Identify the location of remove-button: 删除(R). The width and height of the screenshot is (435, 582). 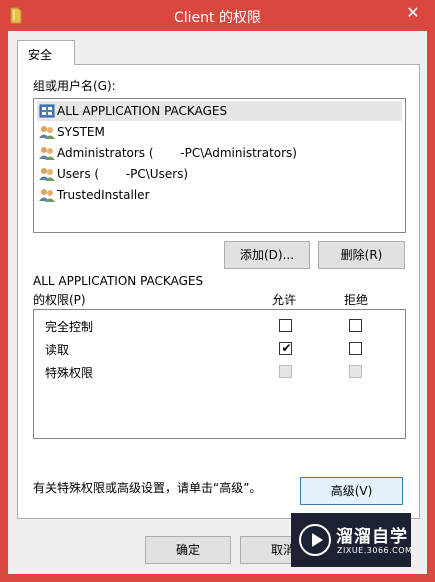
(361, 255).